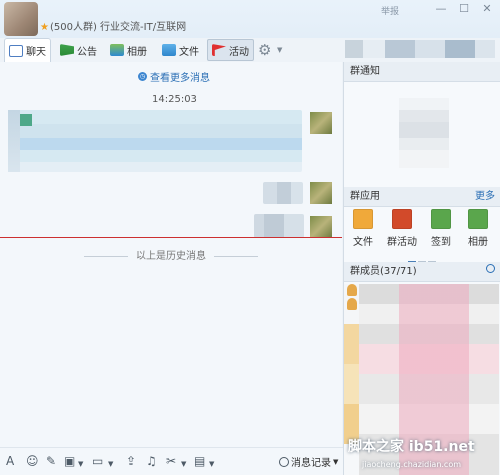 This screenshot has height=475, width=500. What do you see at coordinates (21, 19) in the screenshot?
I see `group-avatar` at bounding box center [21, 19].